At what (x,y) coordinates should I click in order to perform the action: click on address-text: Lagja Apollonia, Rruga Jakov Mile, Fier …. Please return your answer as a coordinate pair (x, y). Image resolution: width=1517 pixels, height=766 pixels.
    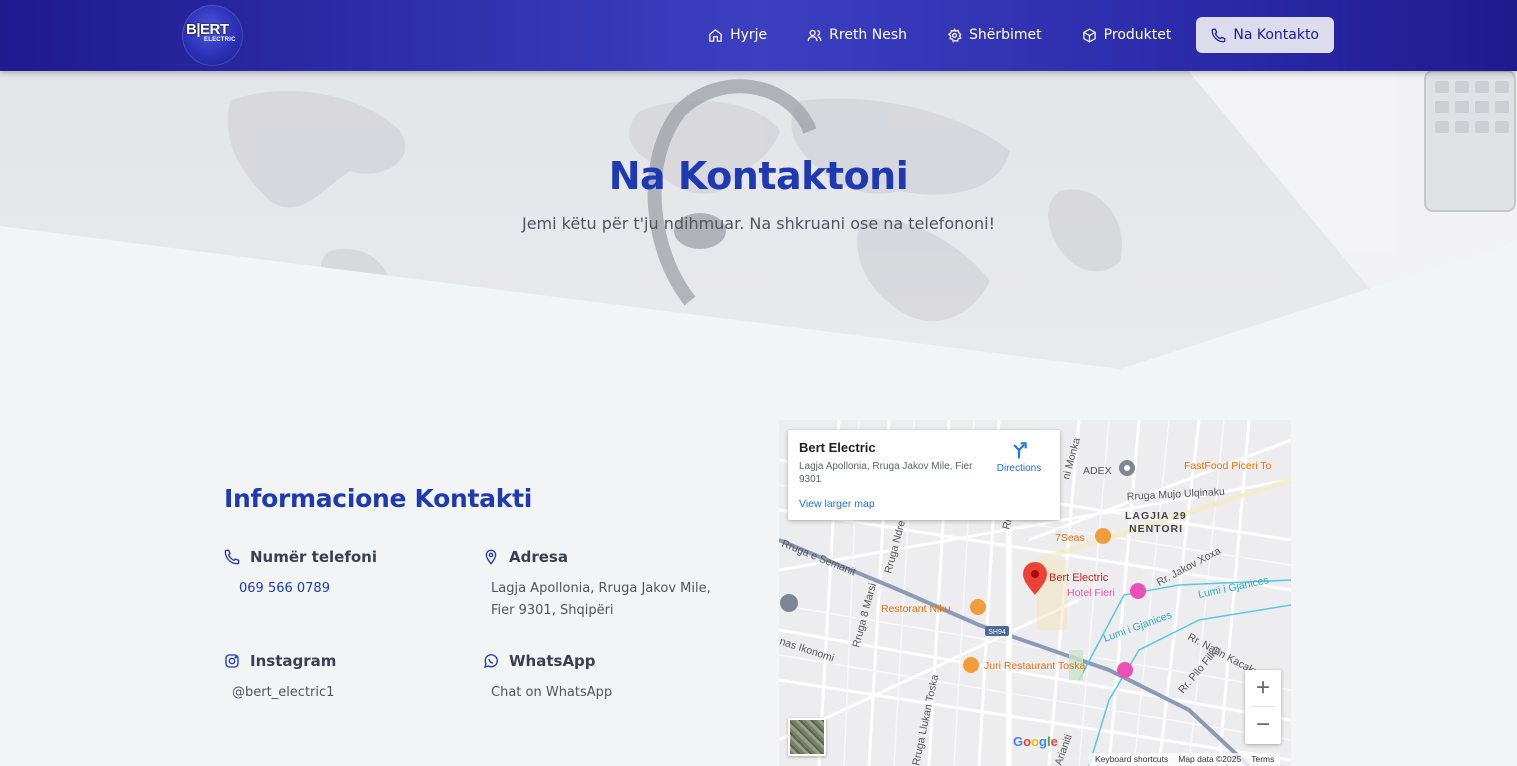
    Looking at the image, I should click on (601, 599).